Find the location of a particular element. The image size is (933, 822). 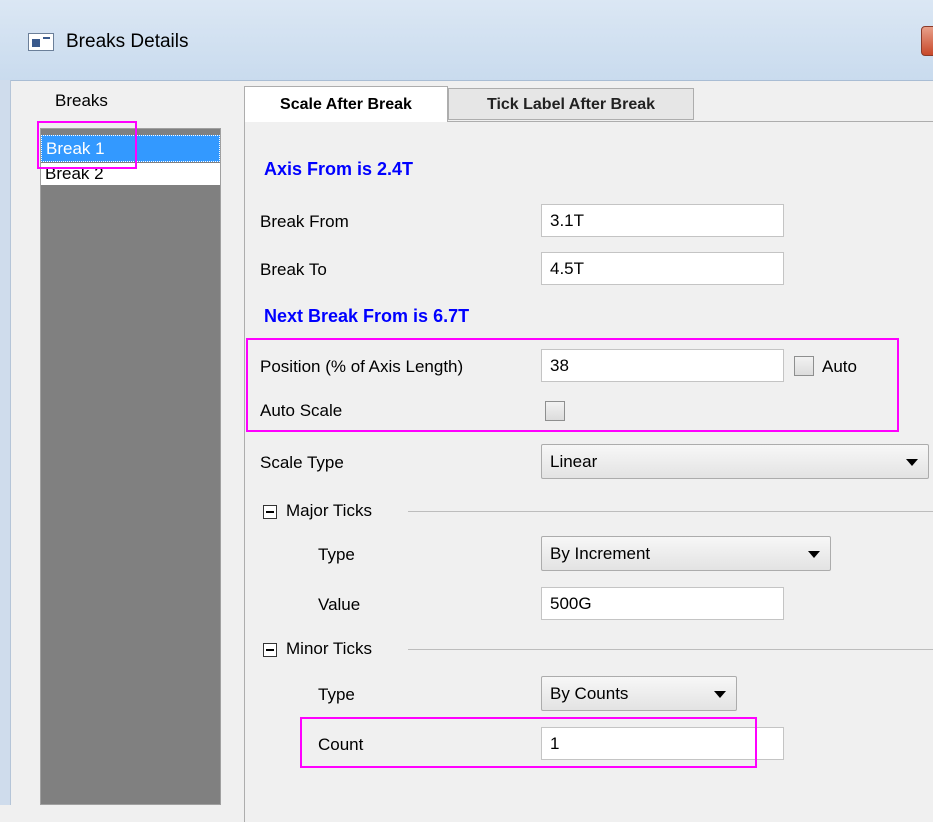

break-from-input: 3.1T is located at coordinates (662, 220).